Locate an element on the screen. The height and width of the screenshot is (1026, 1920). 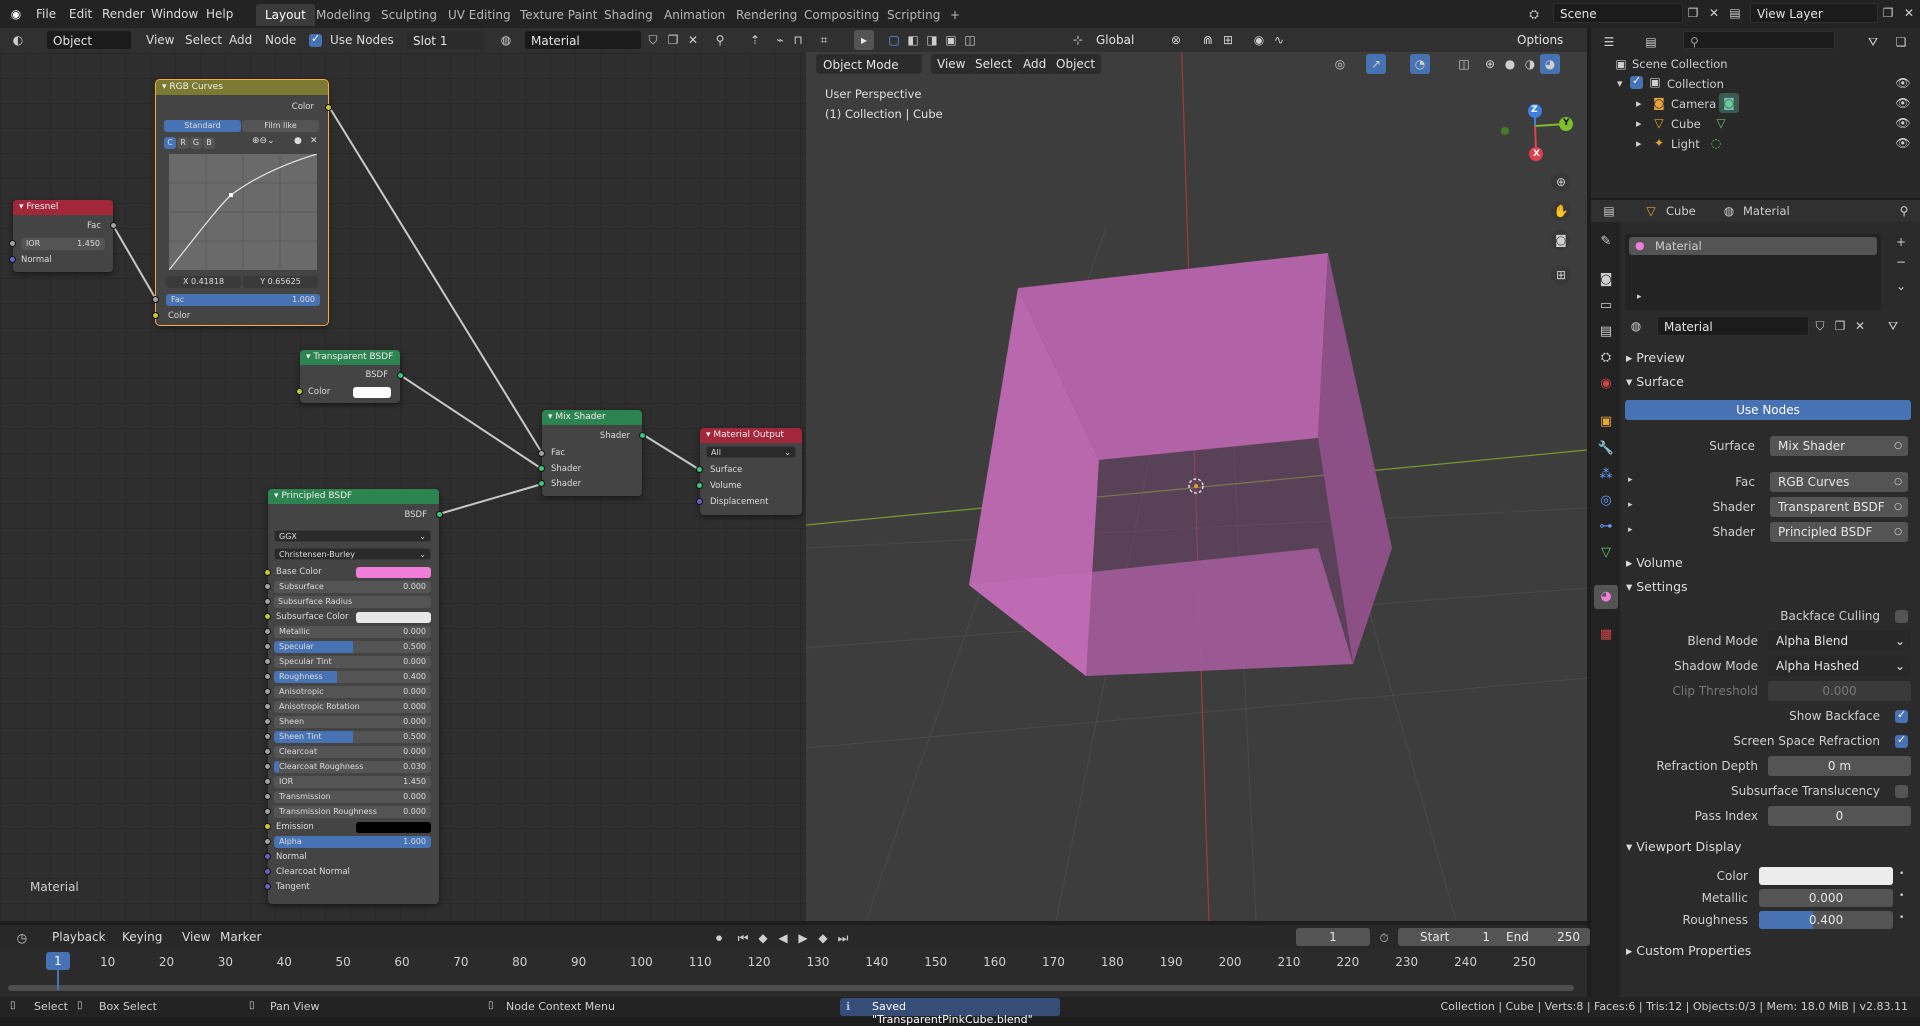
mix-shader2-socket is located at coordinates (541, 483).